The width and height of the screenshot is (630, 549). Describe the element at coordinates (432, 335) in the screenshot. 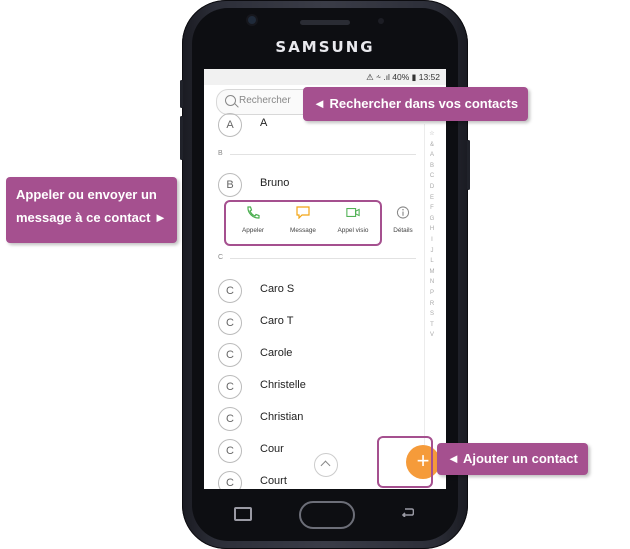

I see `index-letter: V` at that location.